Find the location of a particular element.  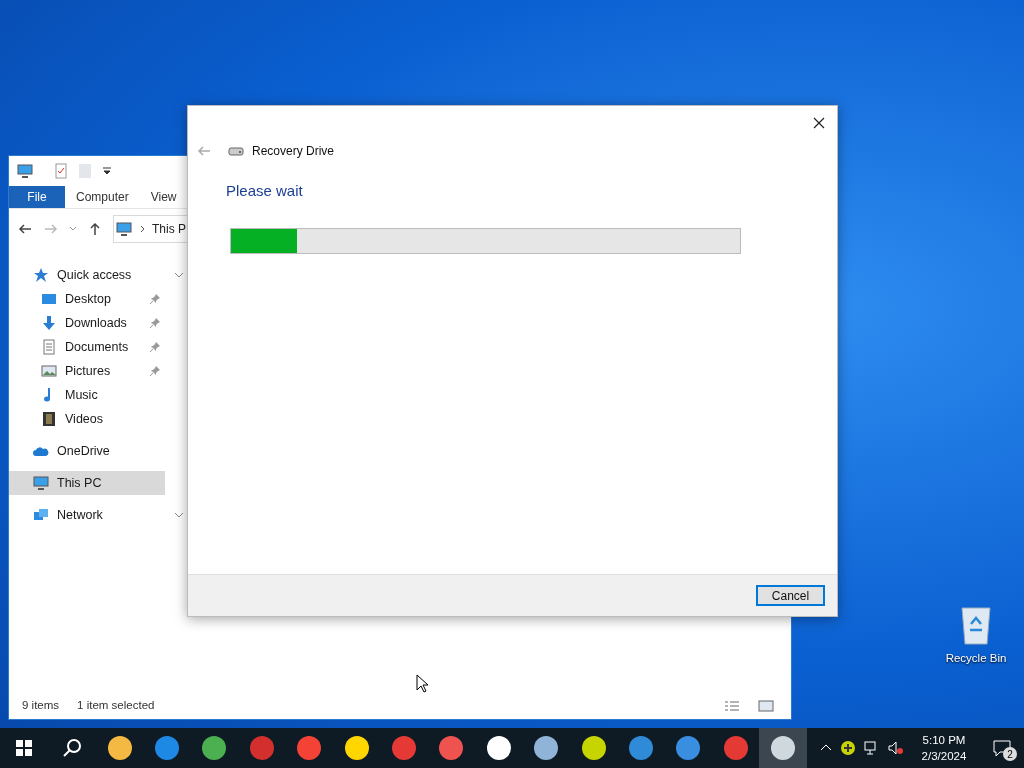

download-icon is located at coordinates (49, 323).